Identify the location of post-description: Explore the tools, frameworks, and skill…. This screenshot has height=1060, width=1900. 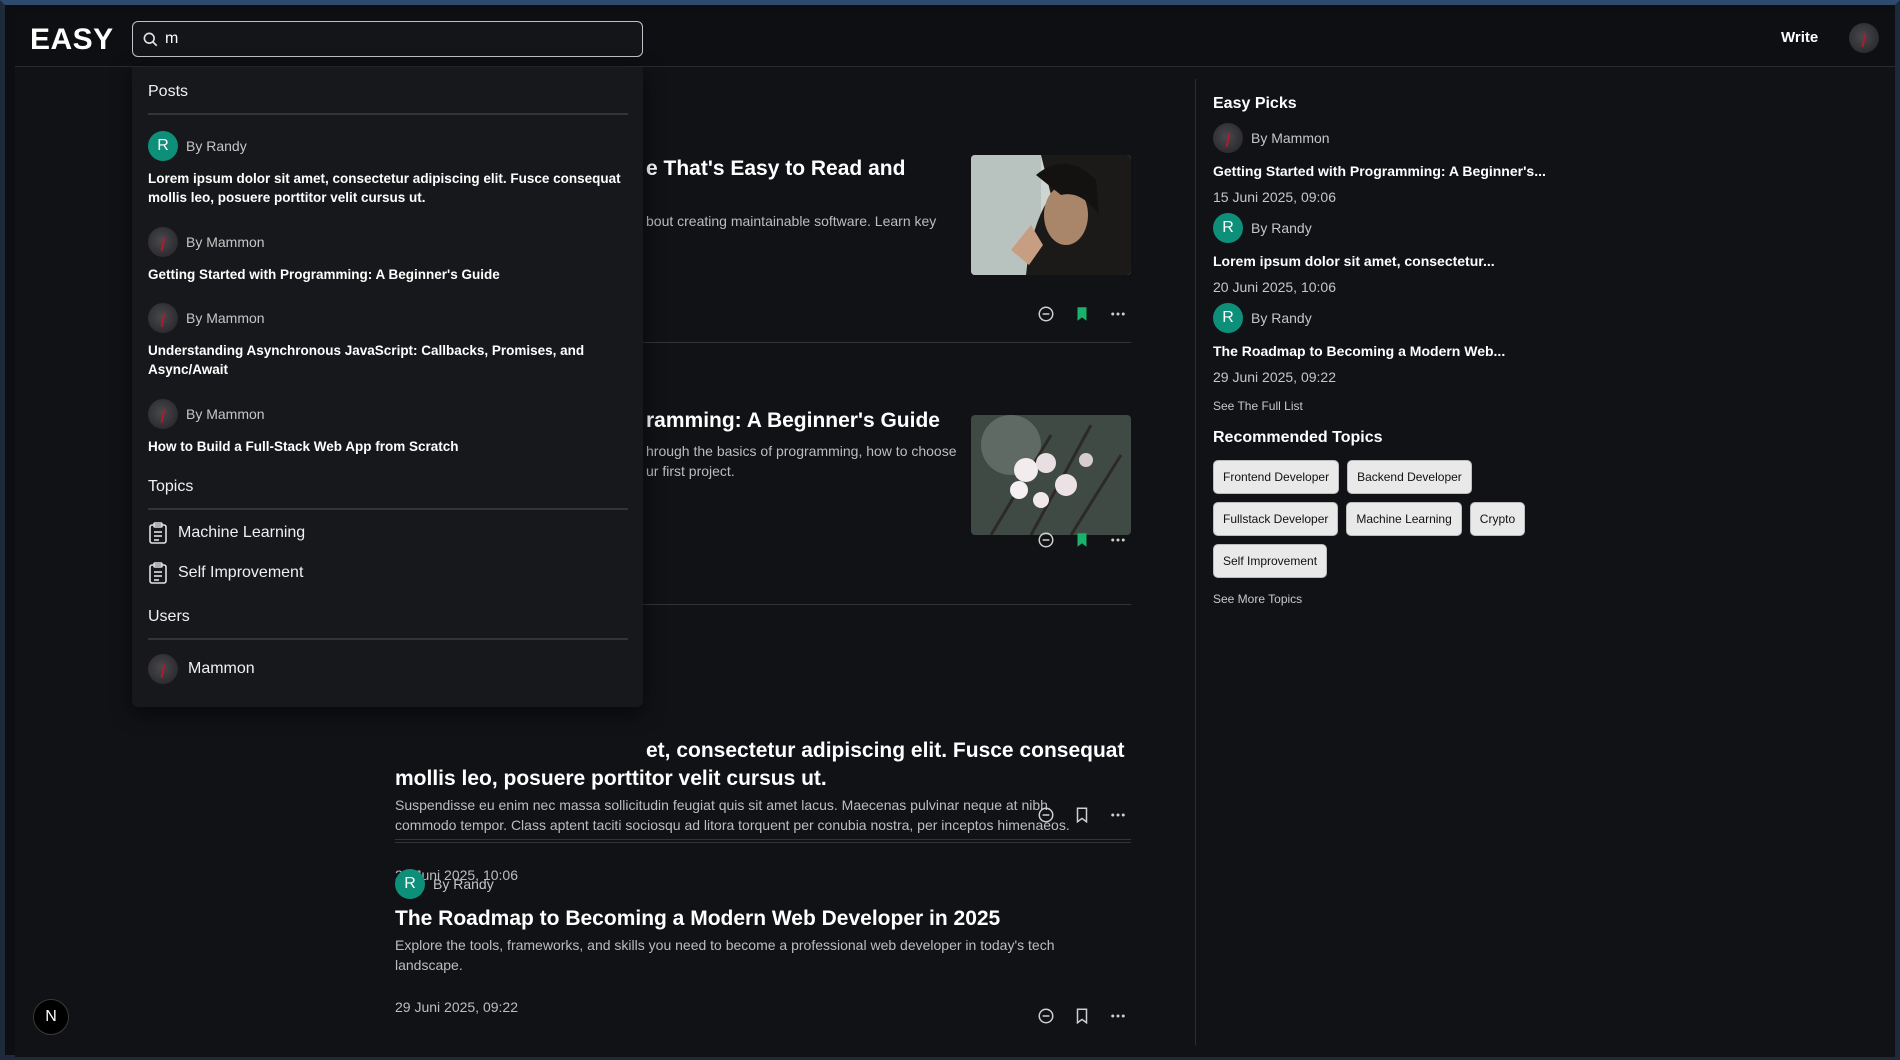
(725, 955).